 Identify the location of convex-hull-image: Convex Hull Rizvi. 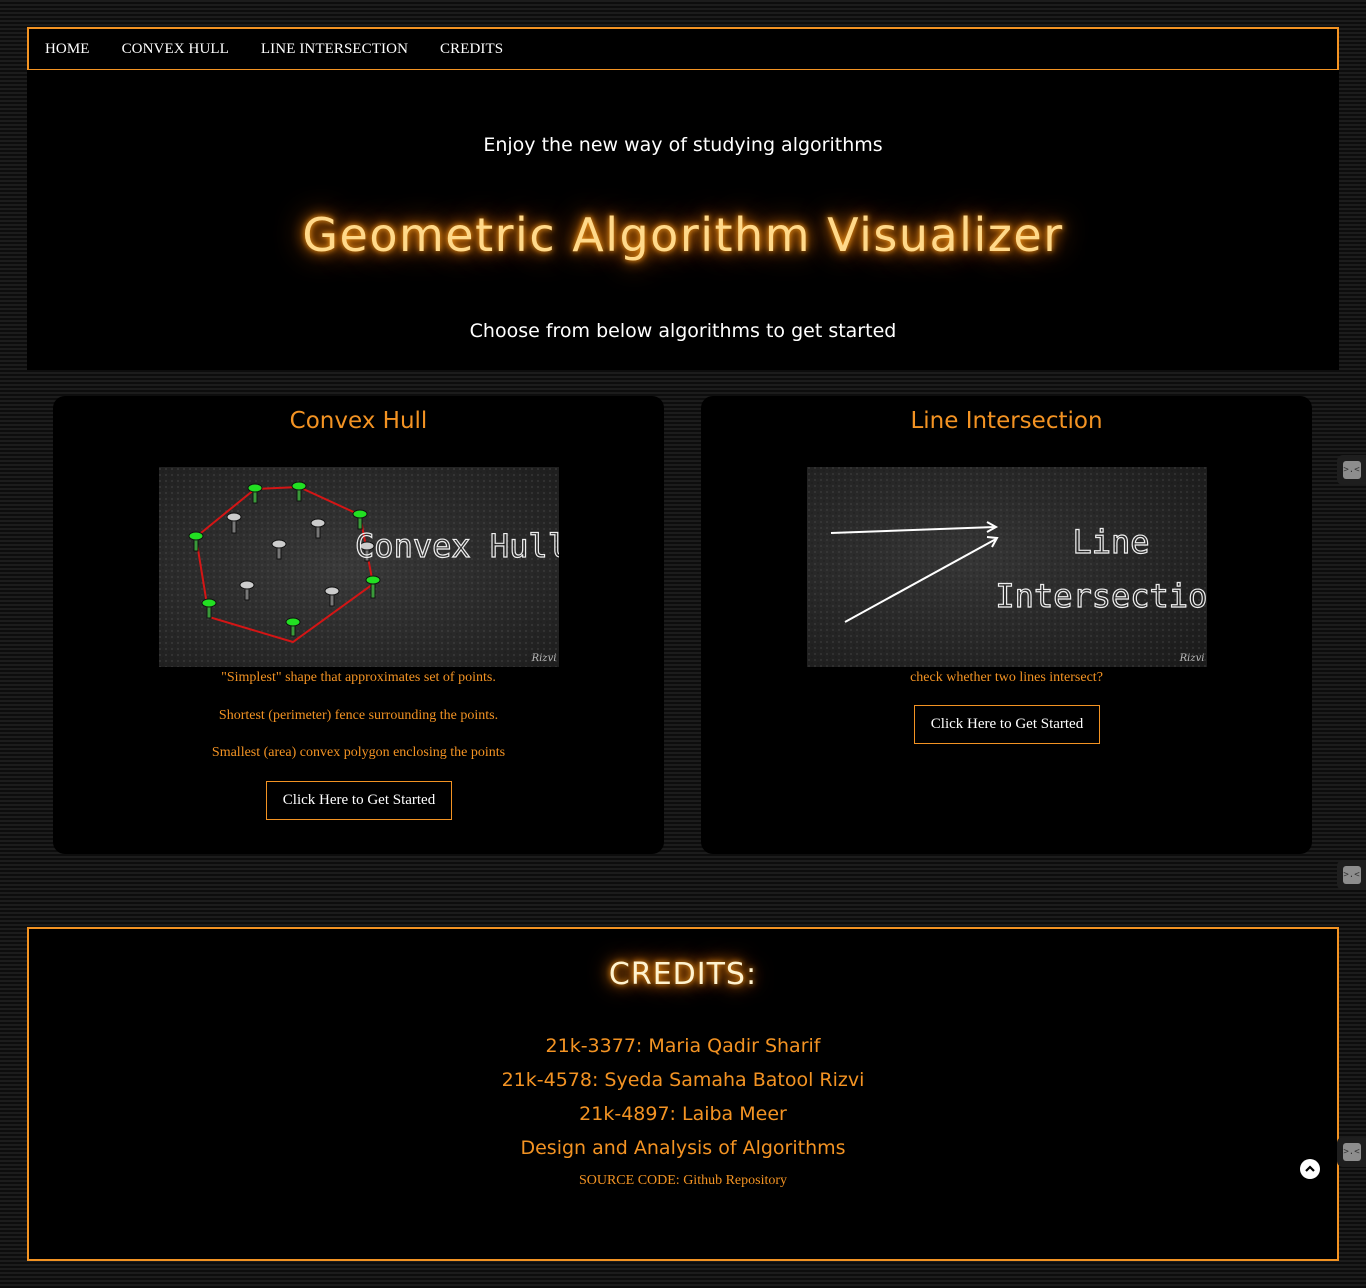
(359, 567).